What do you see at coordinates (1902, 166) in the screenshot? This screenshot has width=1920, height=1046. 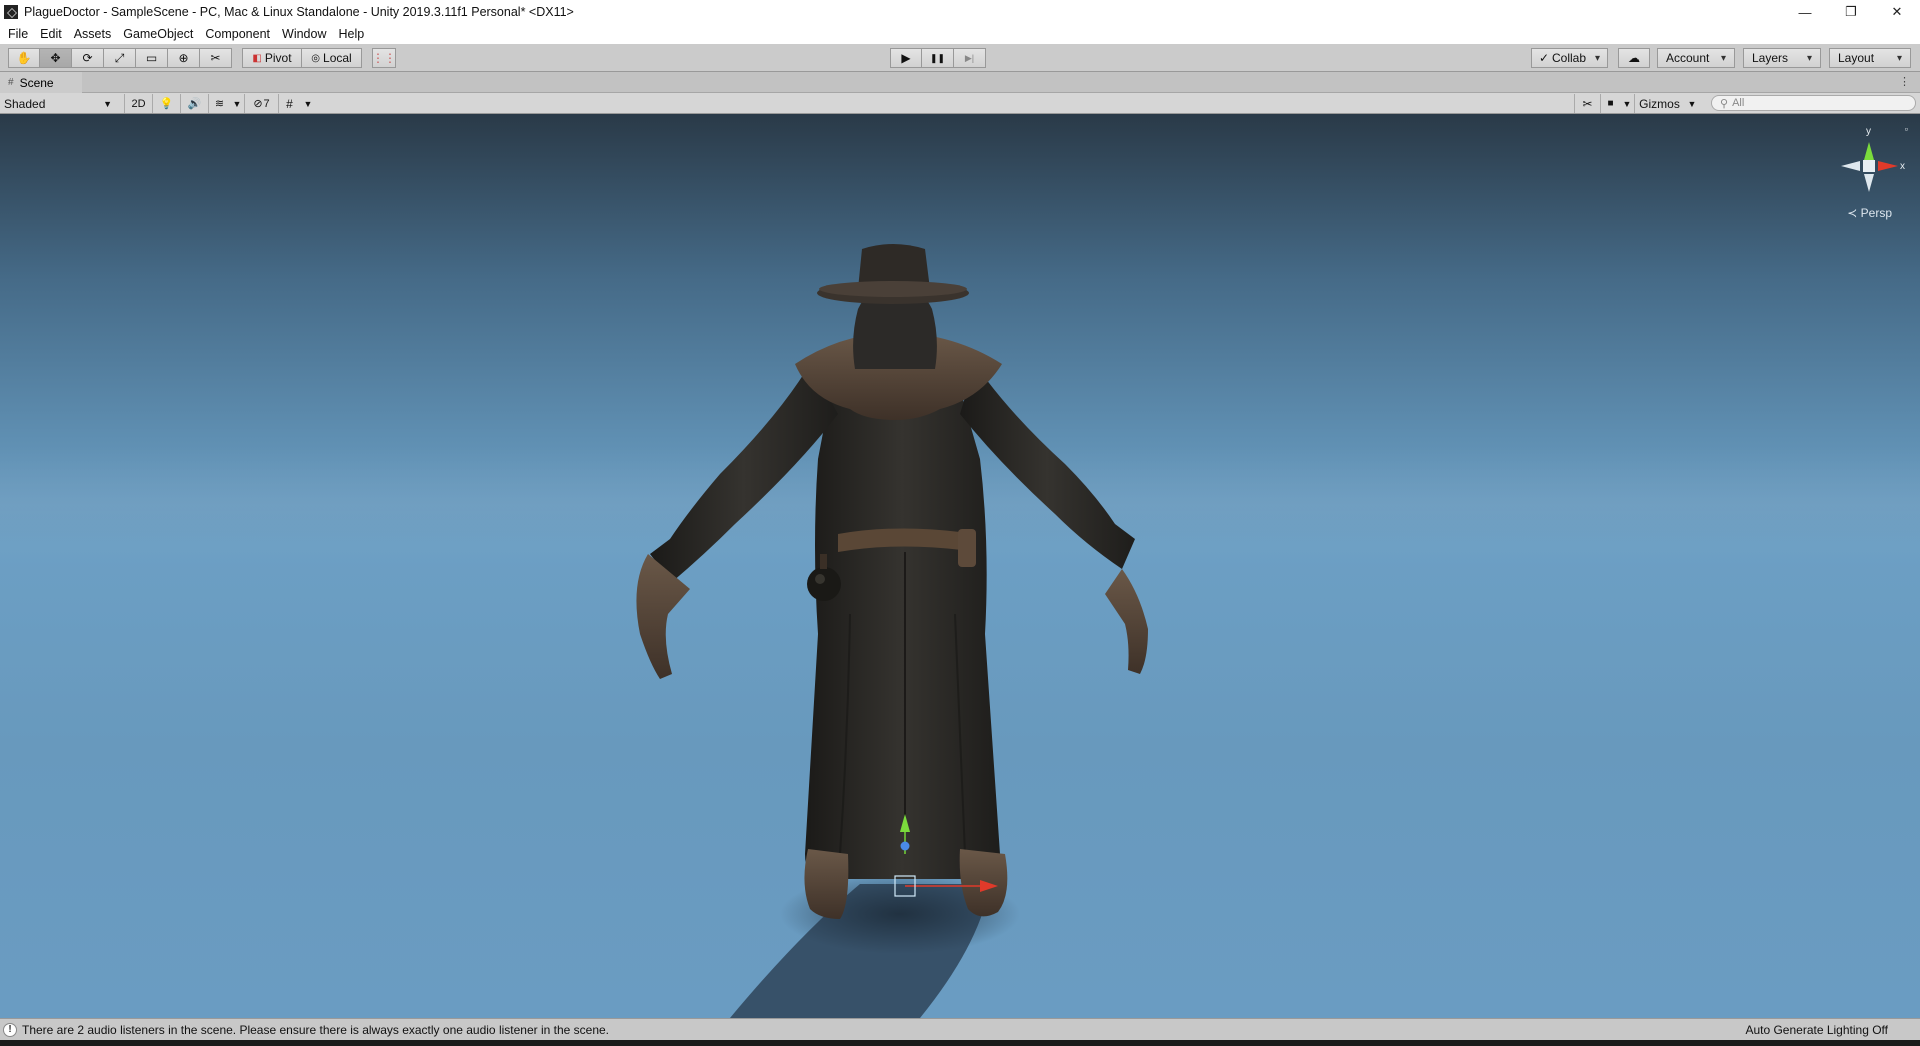 I see `gizmo-x-label: x` at bounding box center [1902, 166].